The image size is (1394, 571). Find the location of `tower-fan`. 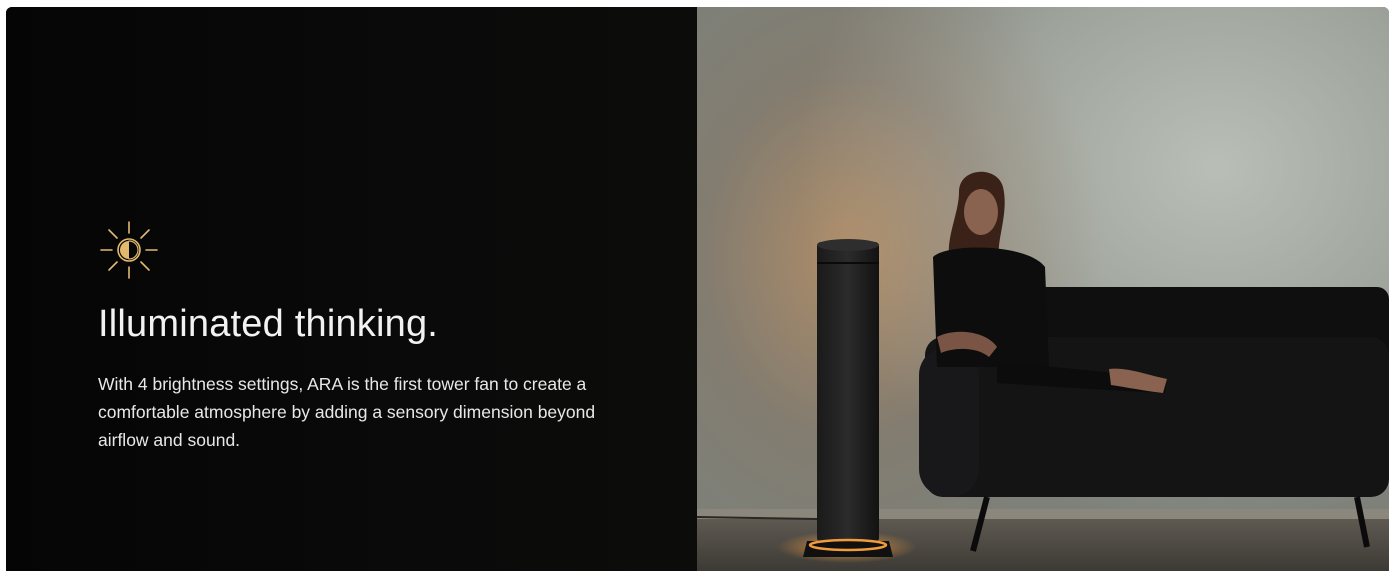

tower-fan is located at coordinates (847, 401).